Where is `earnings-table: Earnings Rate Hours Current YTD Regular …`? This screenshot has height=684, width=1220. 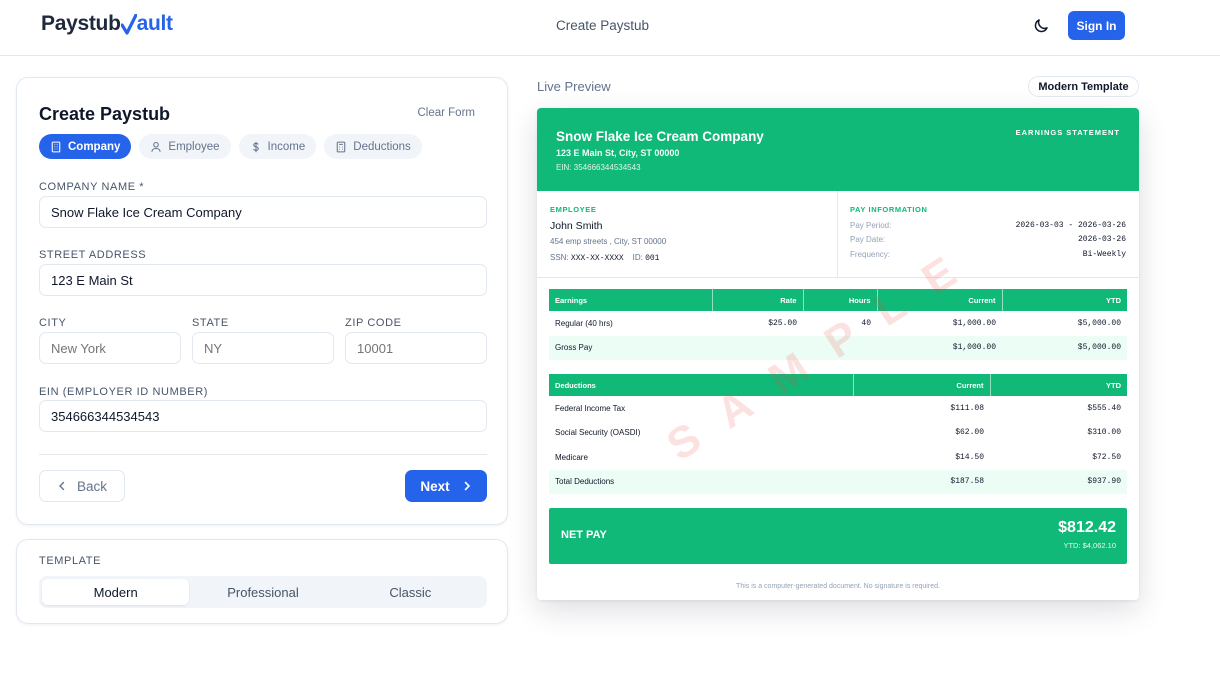
earnings-table: Earnings Rate Hours Current YTD Regular … is located at coordinates (838, 324).